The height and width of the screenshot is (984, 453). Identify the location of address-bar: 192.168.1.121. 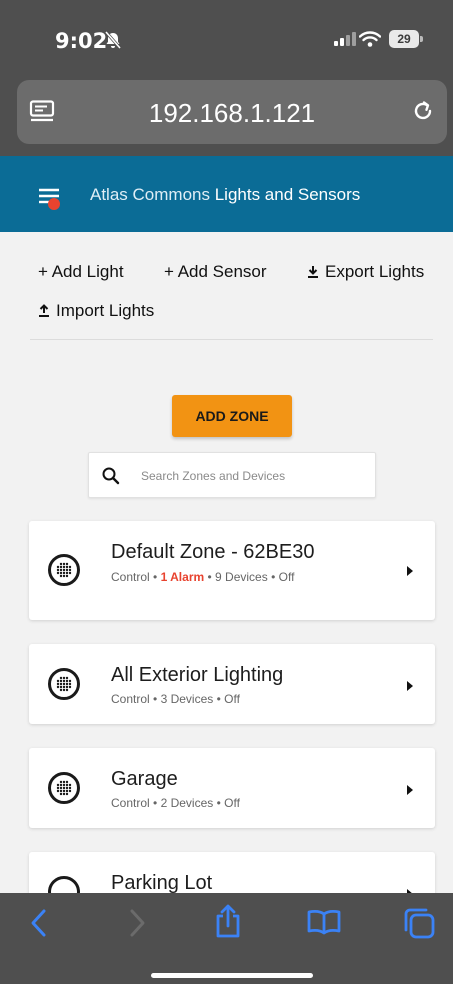
(232, 112).